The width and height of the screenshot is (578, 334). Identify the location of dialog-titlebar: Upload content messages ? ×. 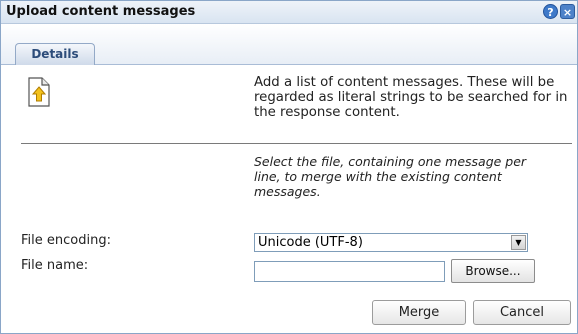
(289, 12).